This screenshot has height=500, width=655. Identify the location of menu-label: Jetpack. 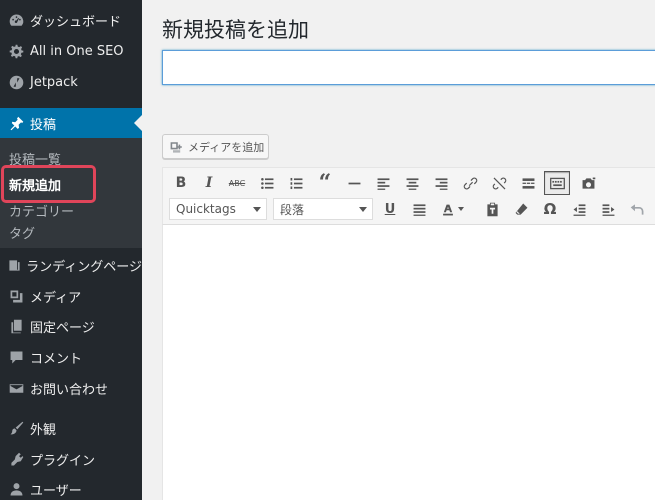
(54, 82).